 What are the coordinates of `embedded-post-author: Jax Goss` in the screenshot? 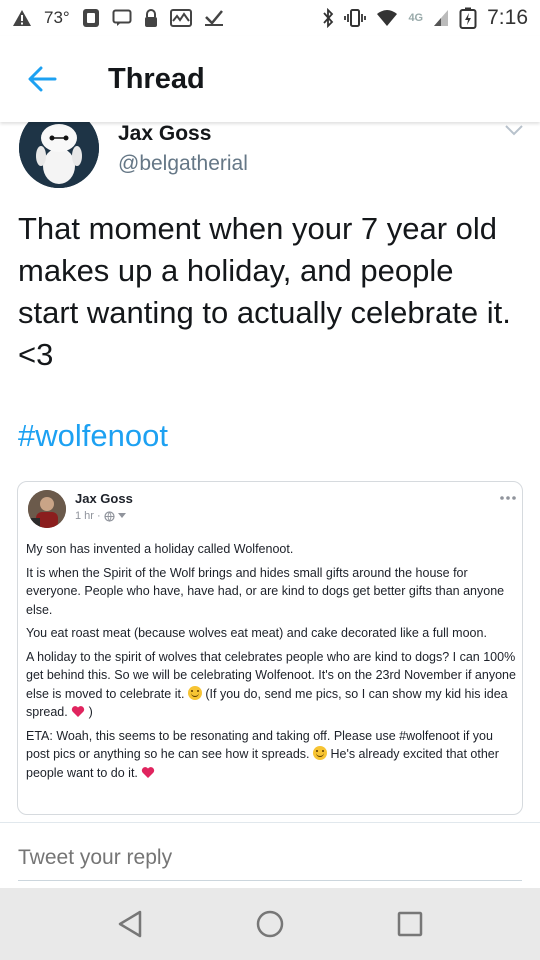 It's located at (104, 498).